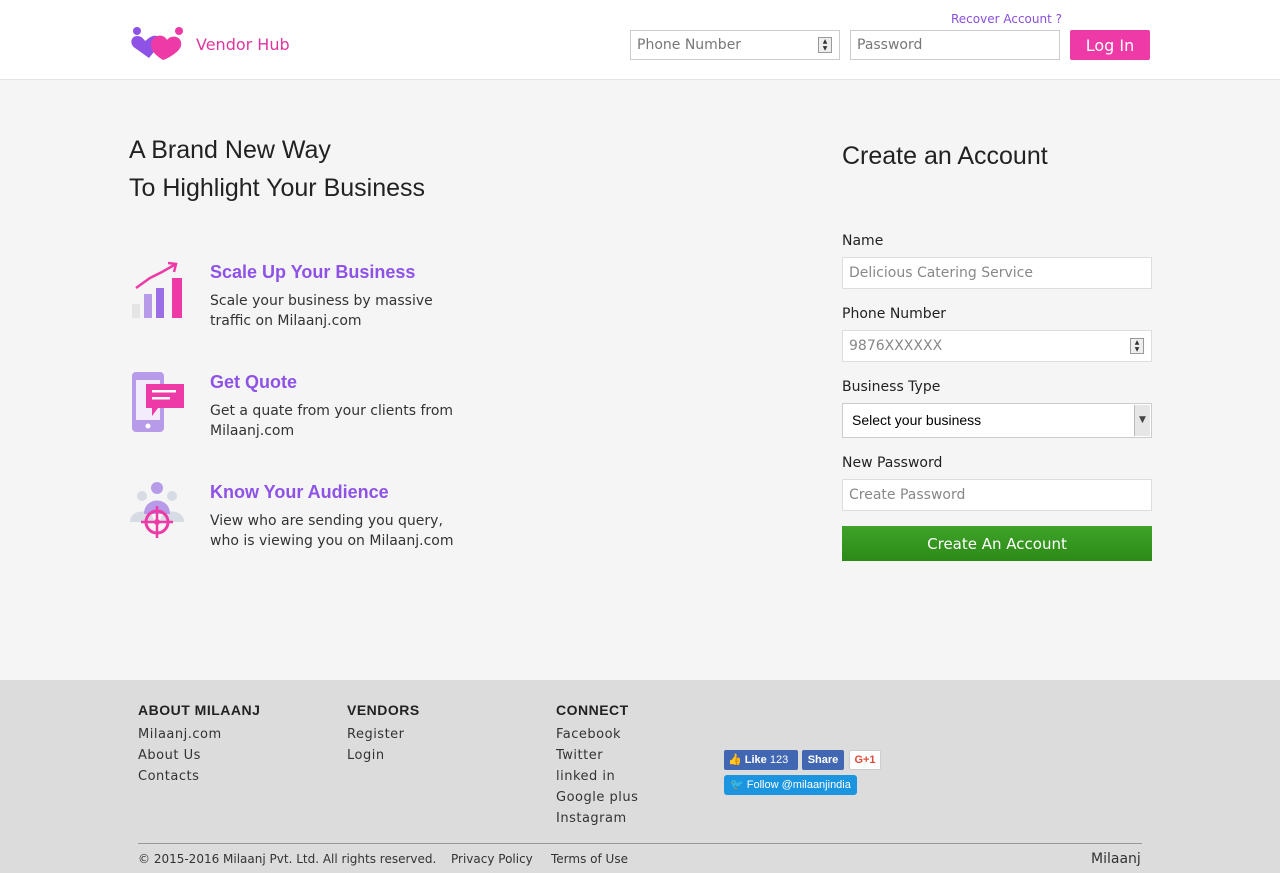  What do you see at coordinates (997, 495) in the screenshot?
I see `new-password-input` at bounding box center [997, 495].